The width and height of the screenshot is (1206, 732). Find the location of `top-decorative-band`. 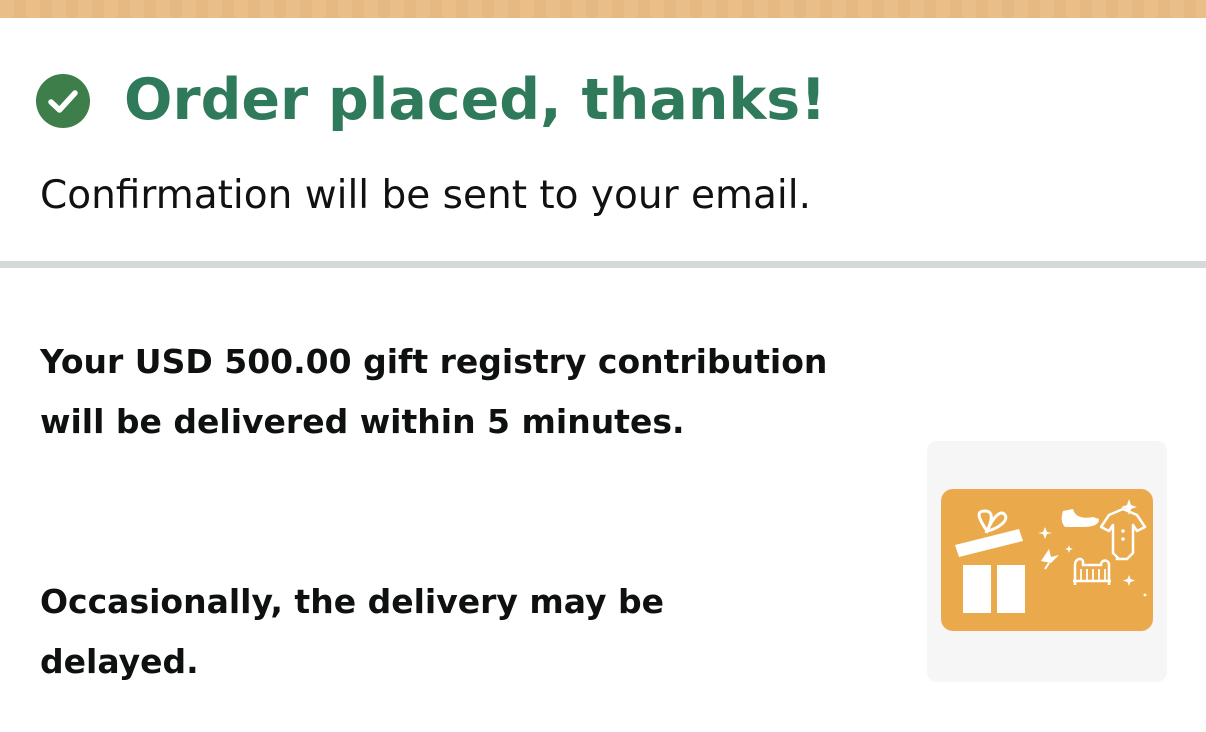

top-decorative-band is located at coordinates (603, 9).